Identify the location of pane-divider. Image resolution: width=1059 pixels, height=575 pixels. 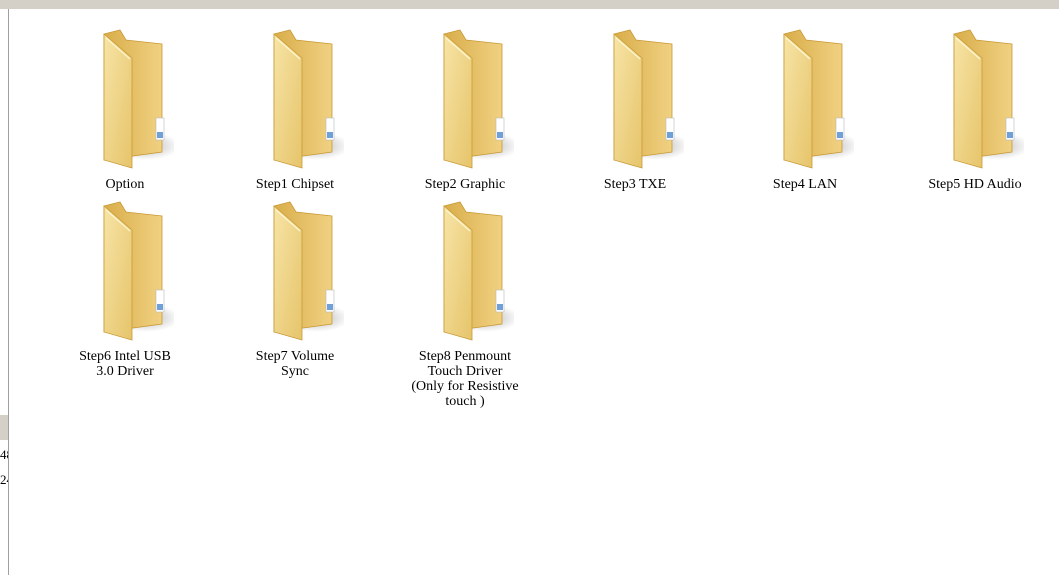
(8, 292).